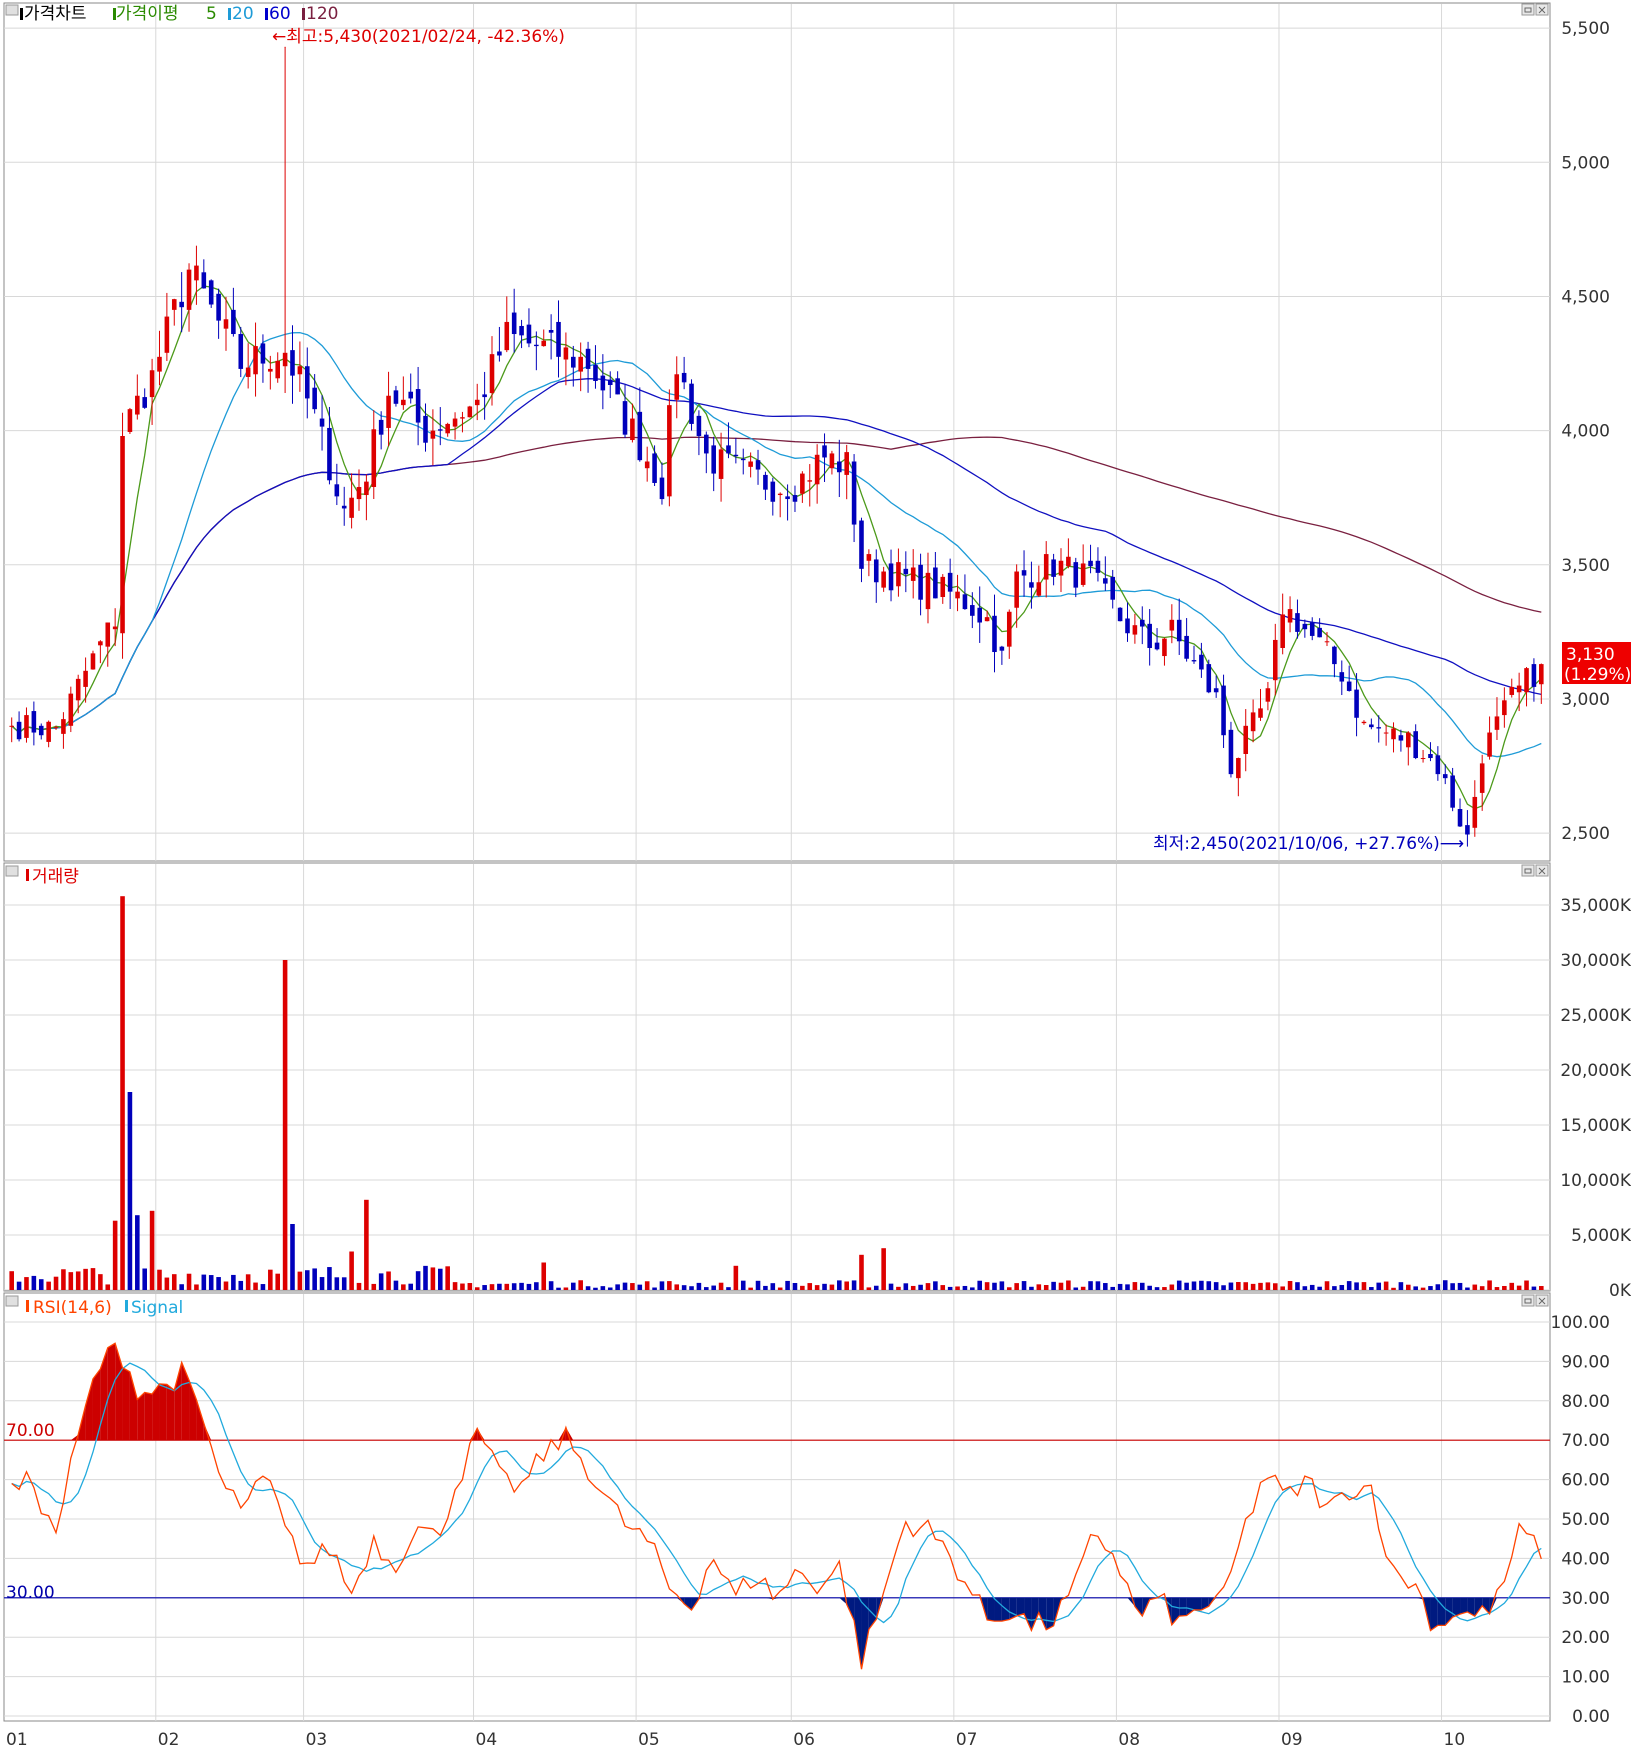 This screenshot has height=1752, width=1631. I want to click on volume-y-tick: 10,000K, so click(1595, 1181).